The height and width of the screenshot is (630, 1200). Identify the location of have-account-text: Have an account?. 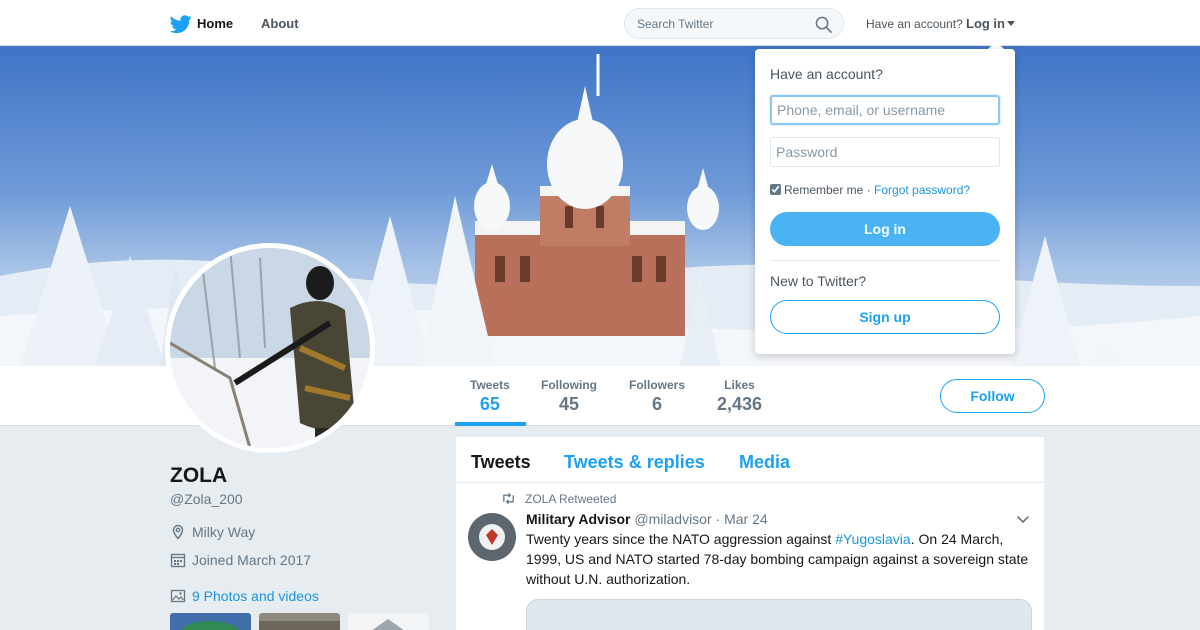
(914, 24).